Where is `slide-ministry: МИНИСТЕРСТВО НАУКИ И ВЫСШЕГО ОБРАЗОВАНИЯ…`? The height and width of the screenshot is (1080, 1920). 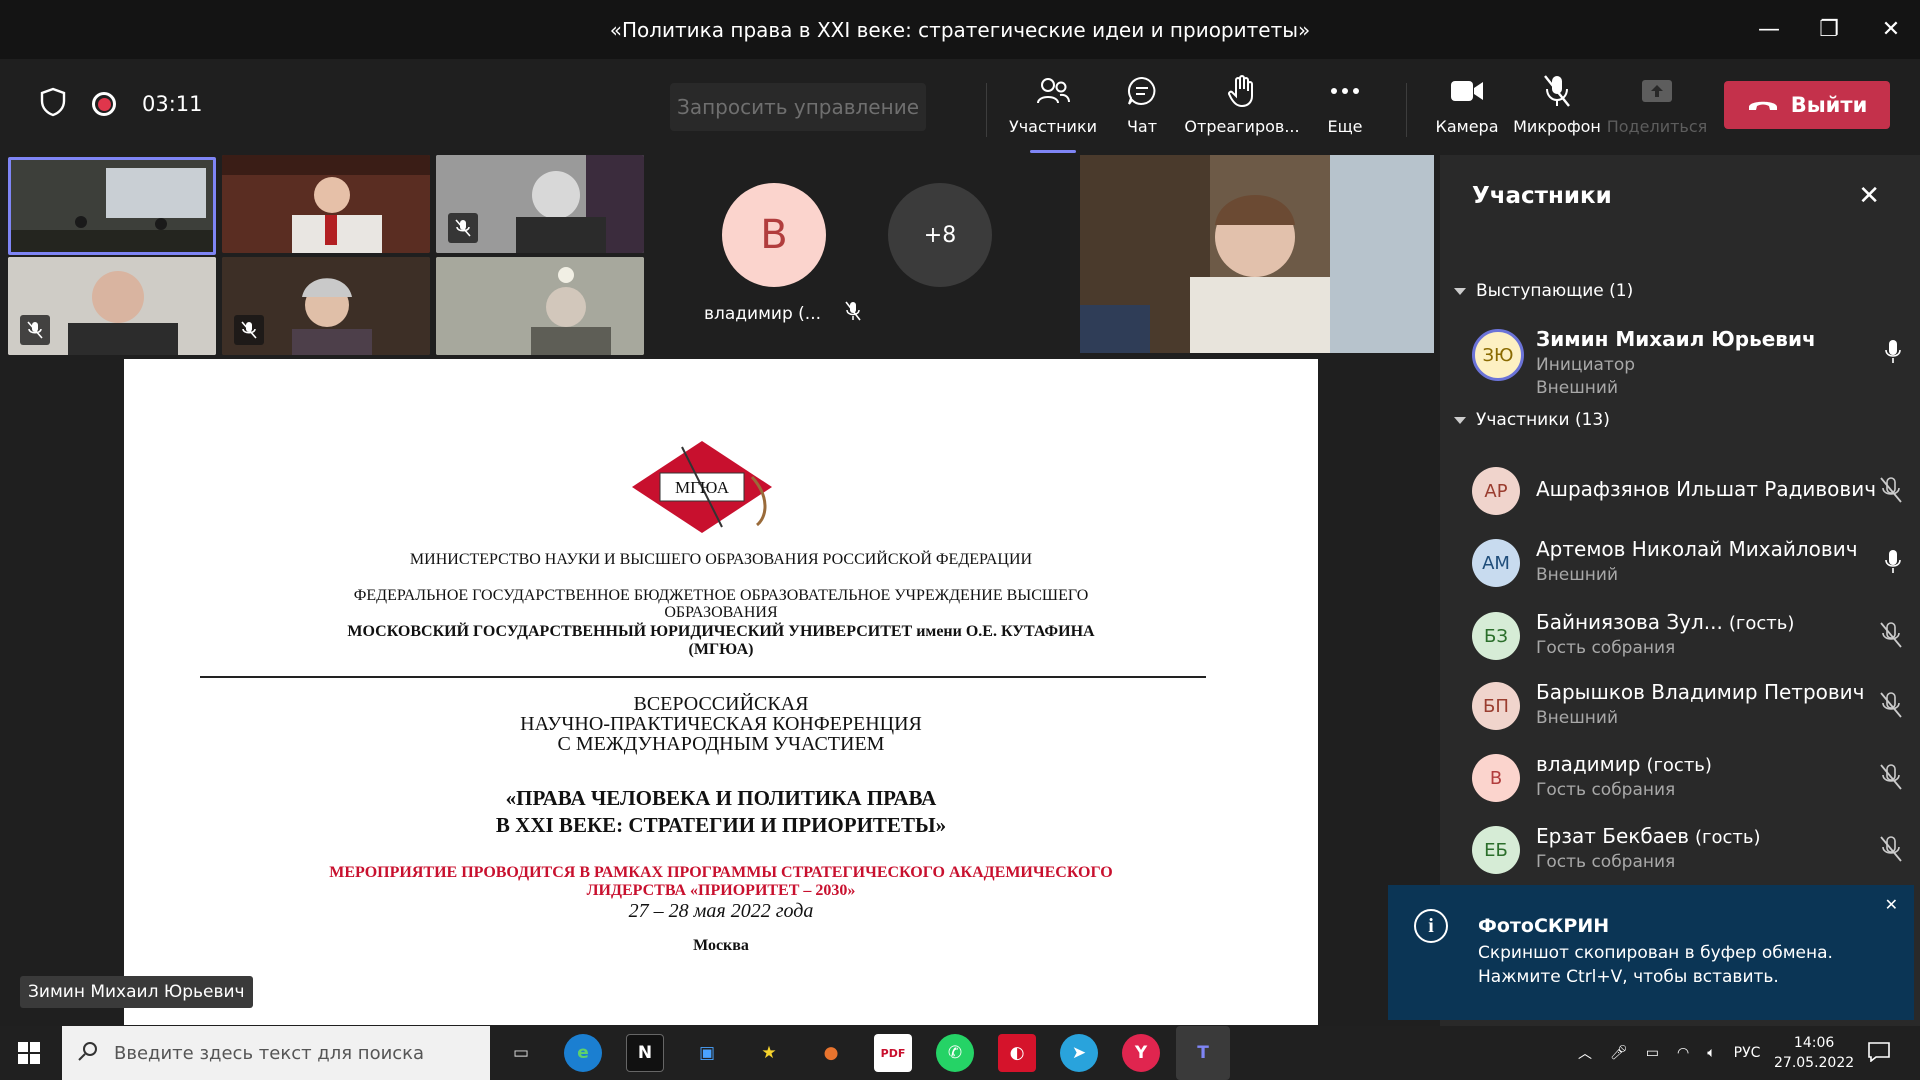 slide-ministry: МИНИСТЕРСТВО НАУКИ И ВЫСШЕГО ОБРАЗОВАНИЯ… is located at coordinates (721, 559).